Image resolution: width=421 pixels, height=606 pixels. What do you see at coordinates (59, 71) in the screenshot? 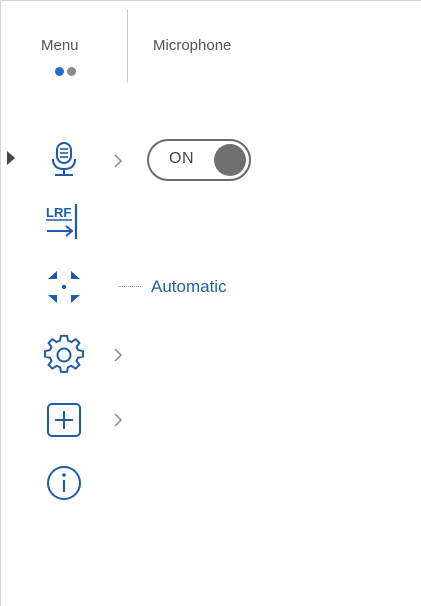
I see `page-dot-active` at bounding box center [59, 71].